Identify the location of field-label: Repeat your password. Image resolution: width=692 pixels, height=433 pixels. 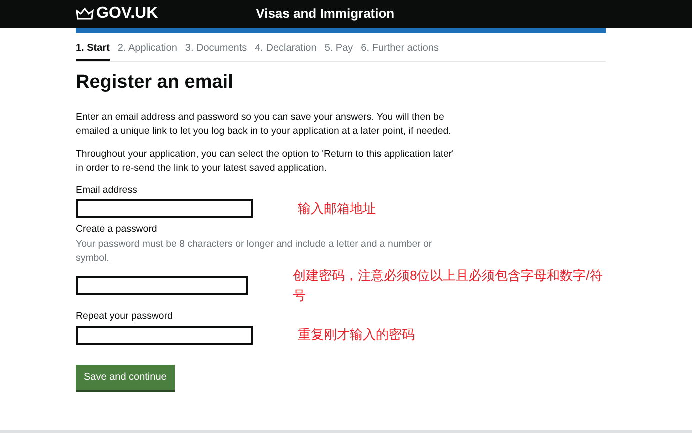
(125, 317).